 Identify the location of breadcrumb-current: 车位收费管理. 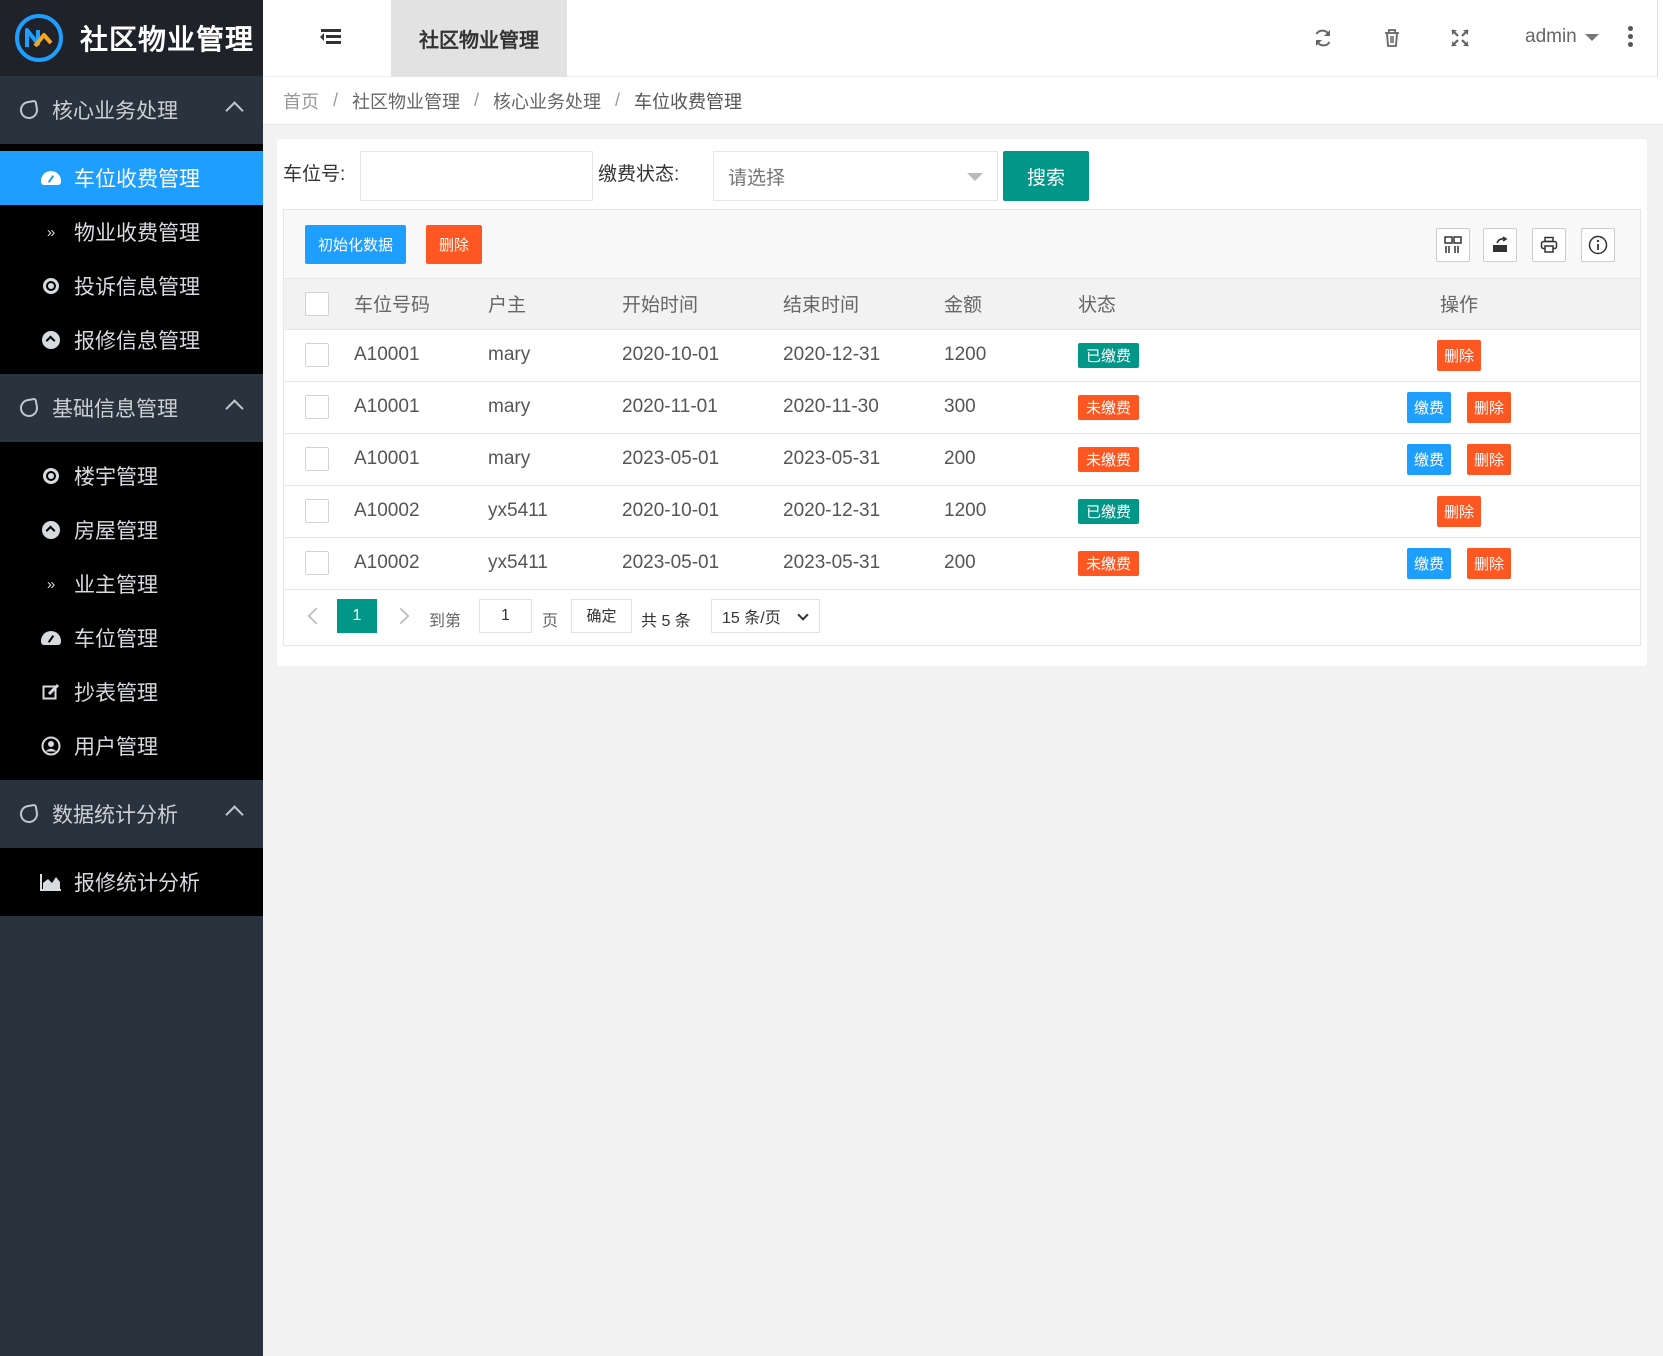
(688, 101).